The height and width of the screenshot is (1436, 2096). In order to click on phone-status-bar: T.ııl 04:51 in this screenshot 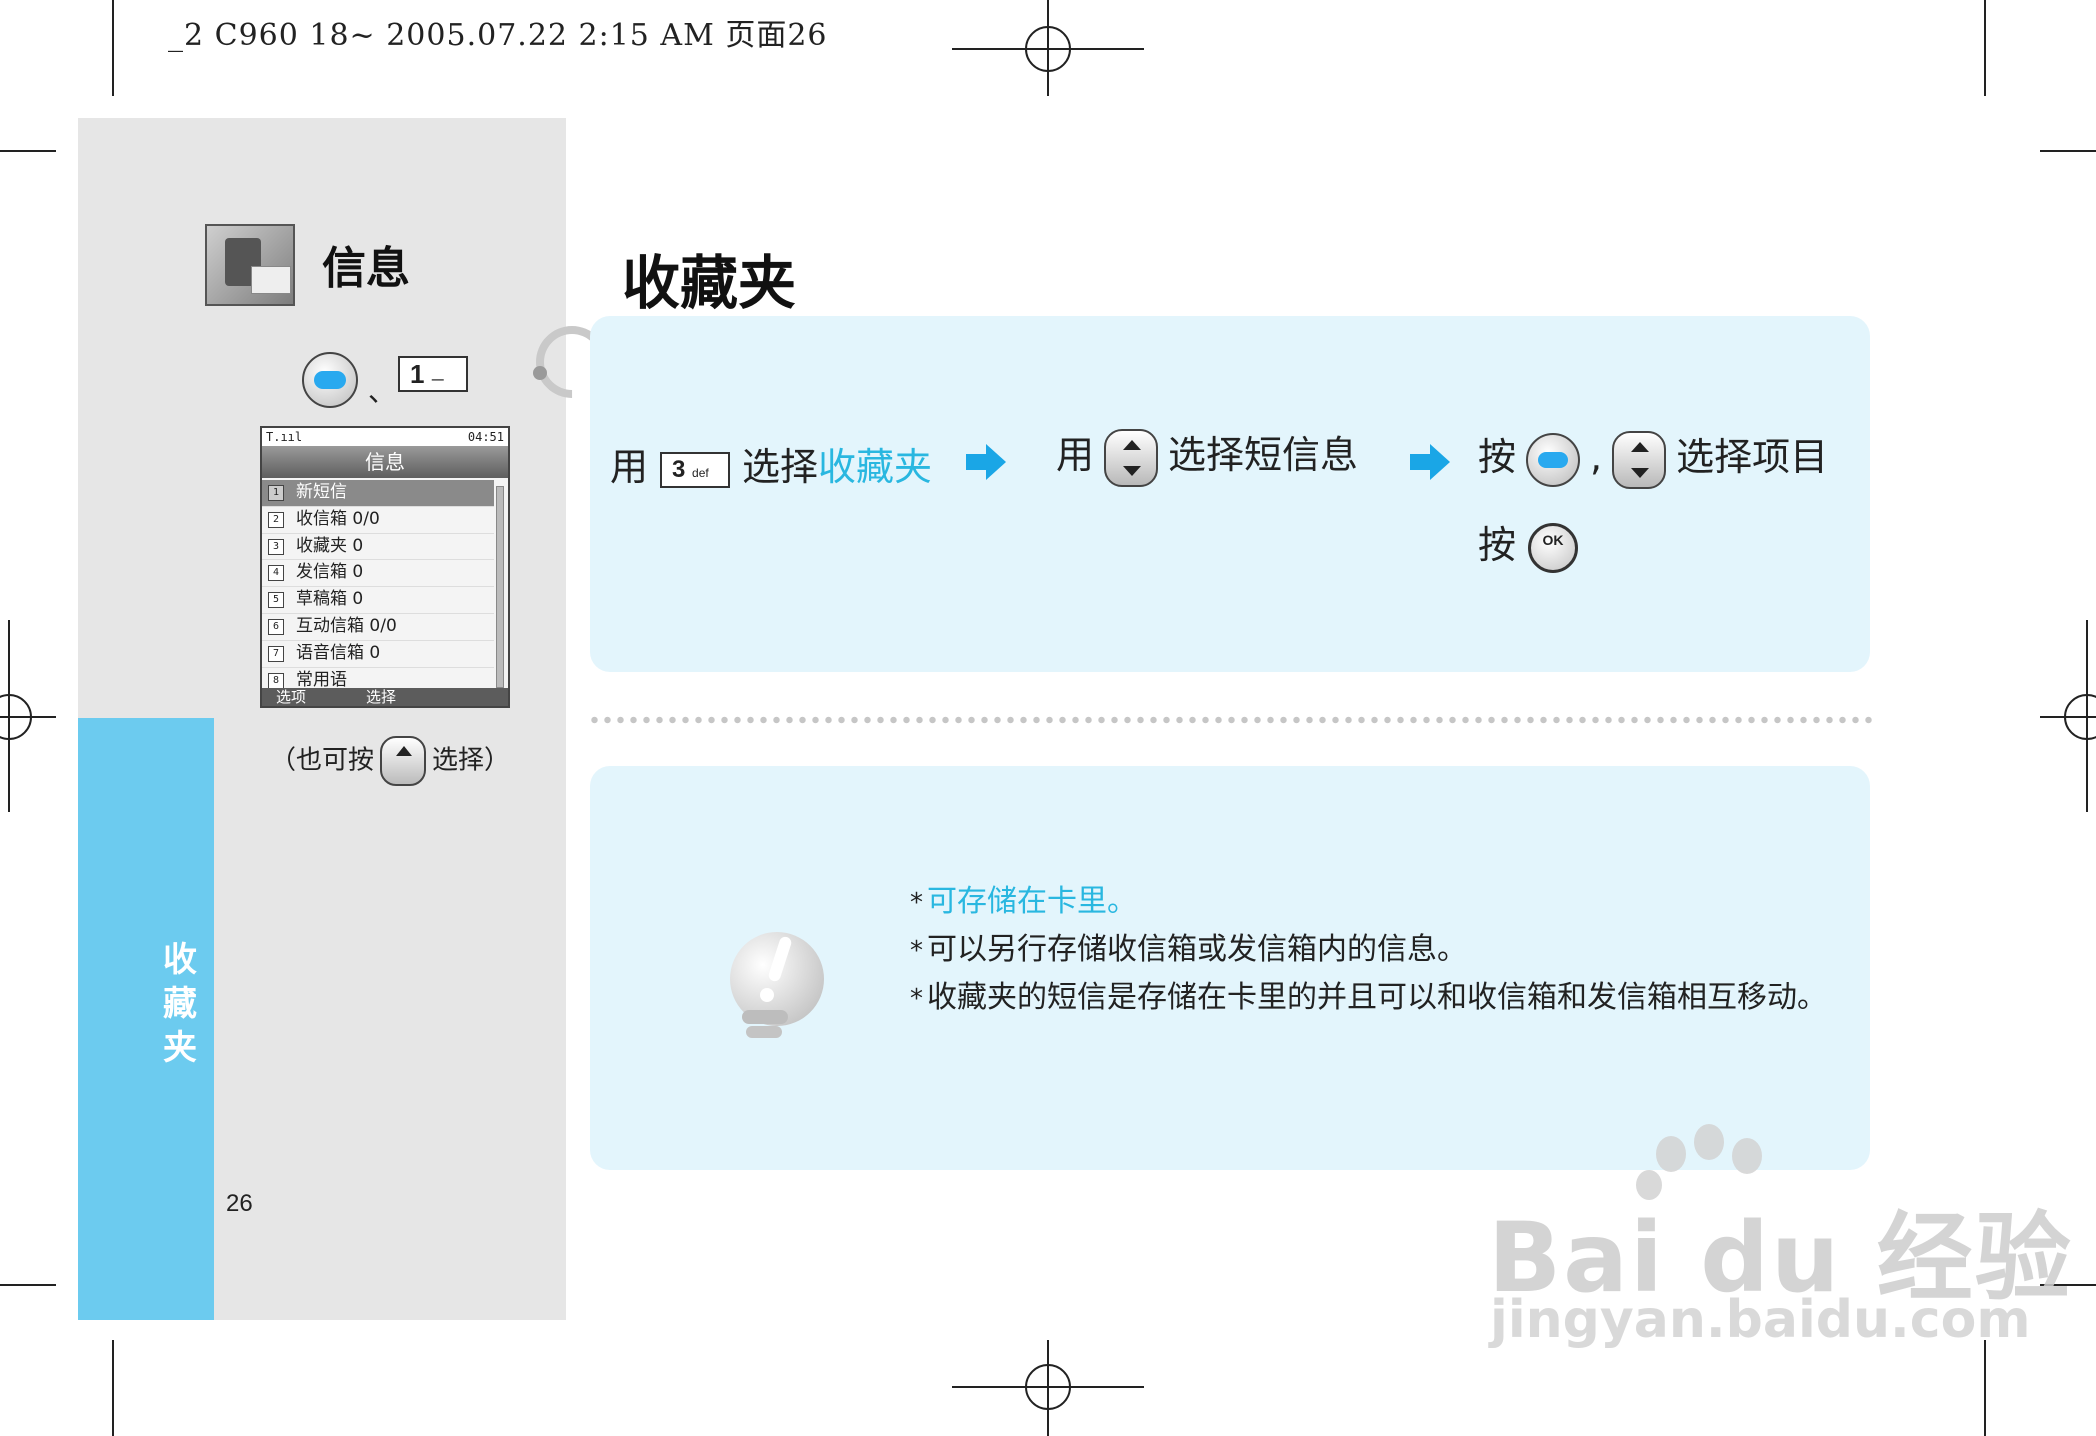, I will do `click(385, 437)`.